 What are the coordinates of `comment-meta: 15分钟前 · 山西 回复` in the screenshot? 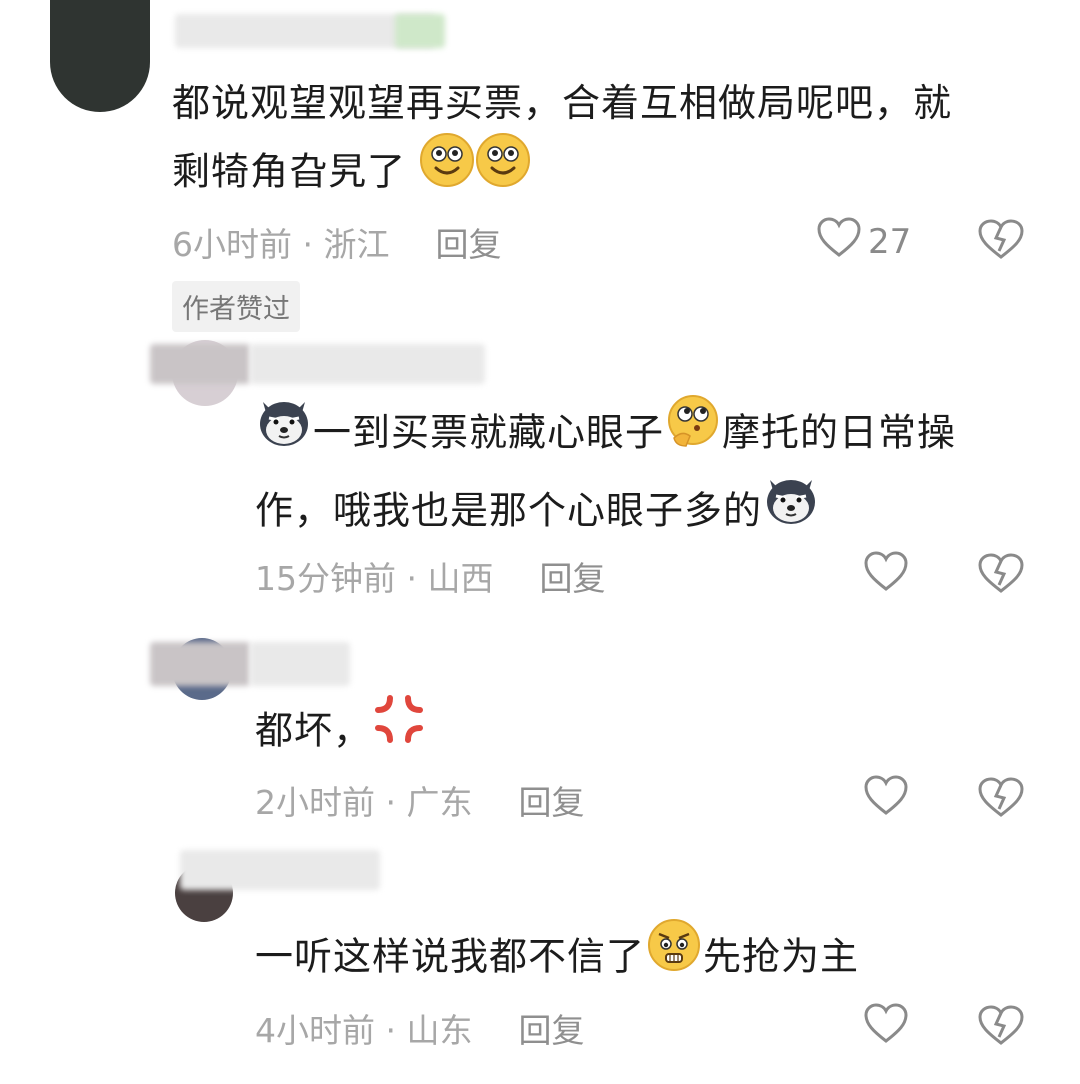 It's located at (430, 576).